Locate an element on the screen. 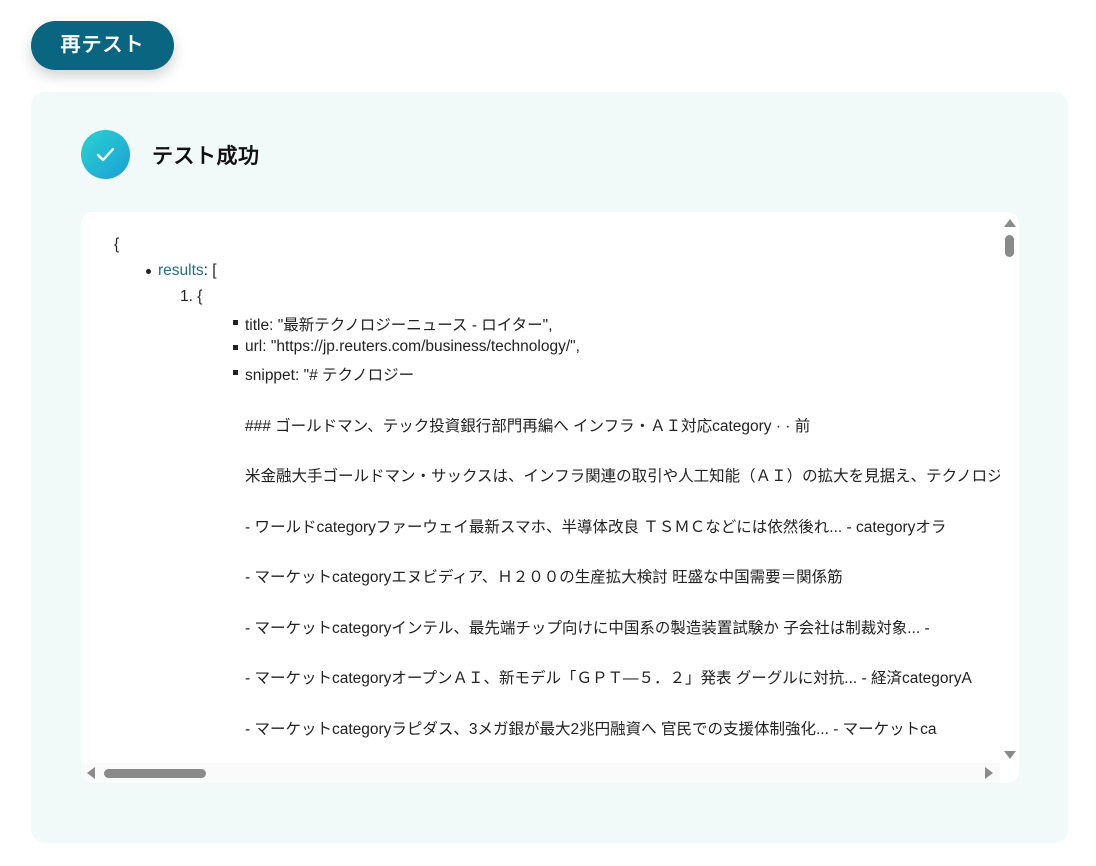  results-key: results is located at coordinates (181, 270).